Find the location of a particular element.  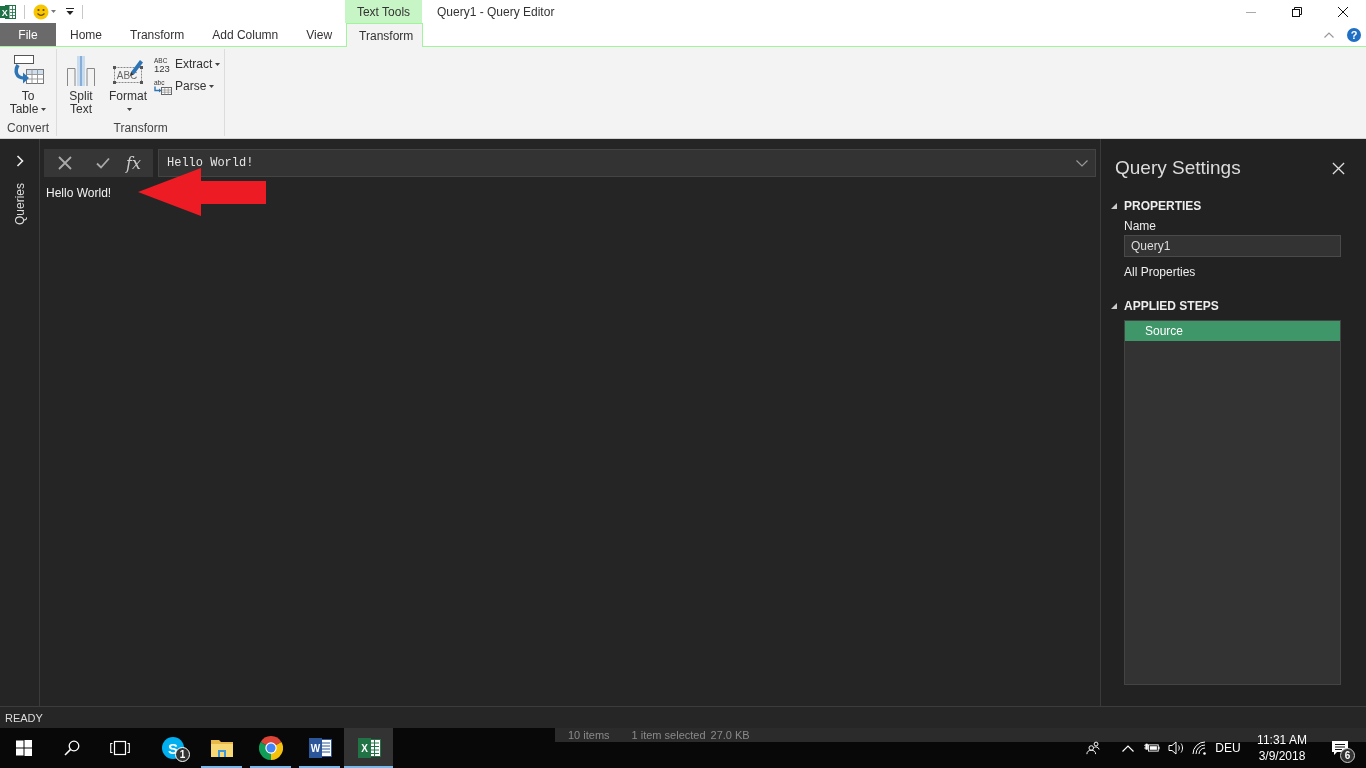

ribbon-button: To Table is located at coordinates (28, 85).